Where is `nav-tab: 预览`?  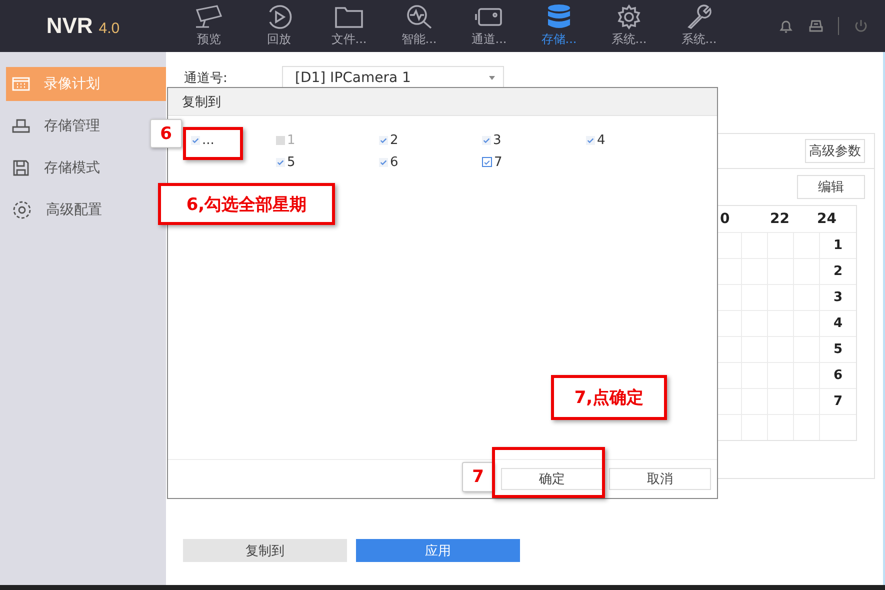
nav-tab: 预览 is located at coordinates (209, 26).